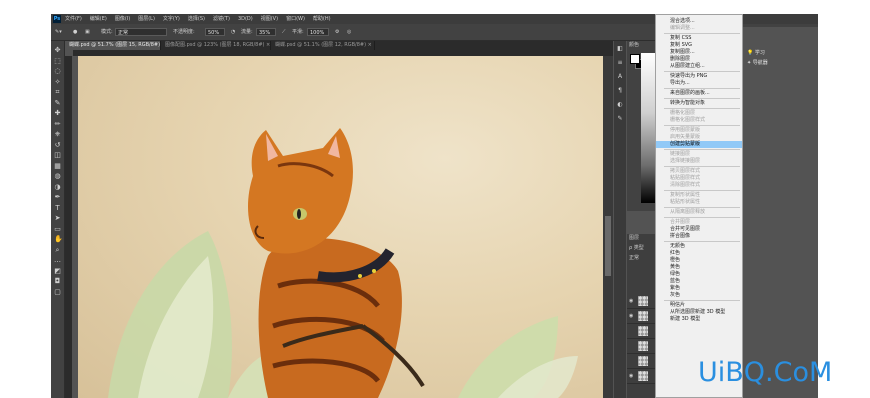 The height and width of the screenshot is (398, 870). I want to click on marquee-icon: ⬚, so click(57, 61).